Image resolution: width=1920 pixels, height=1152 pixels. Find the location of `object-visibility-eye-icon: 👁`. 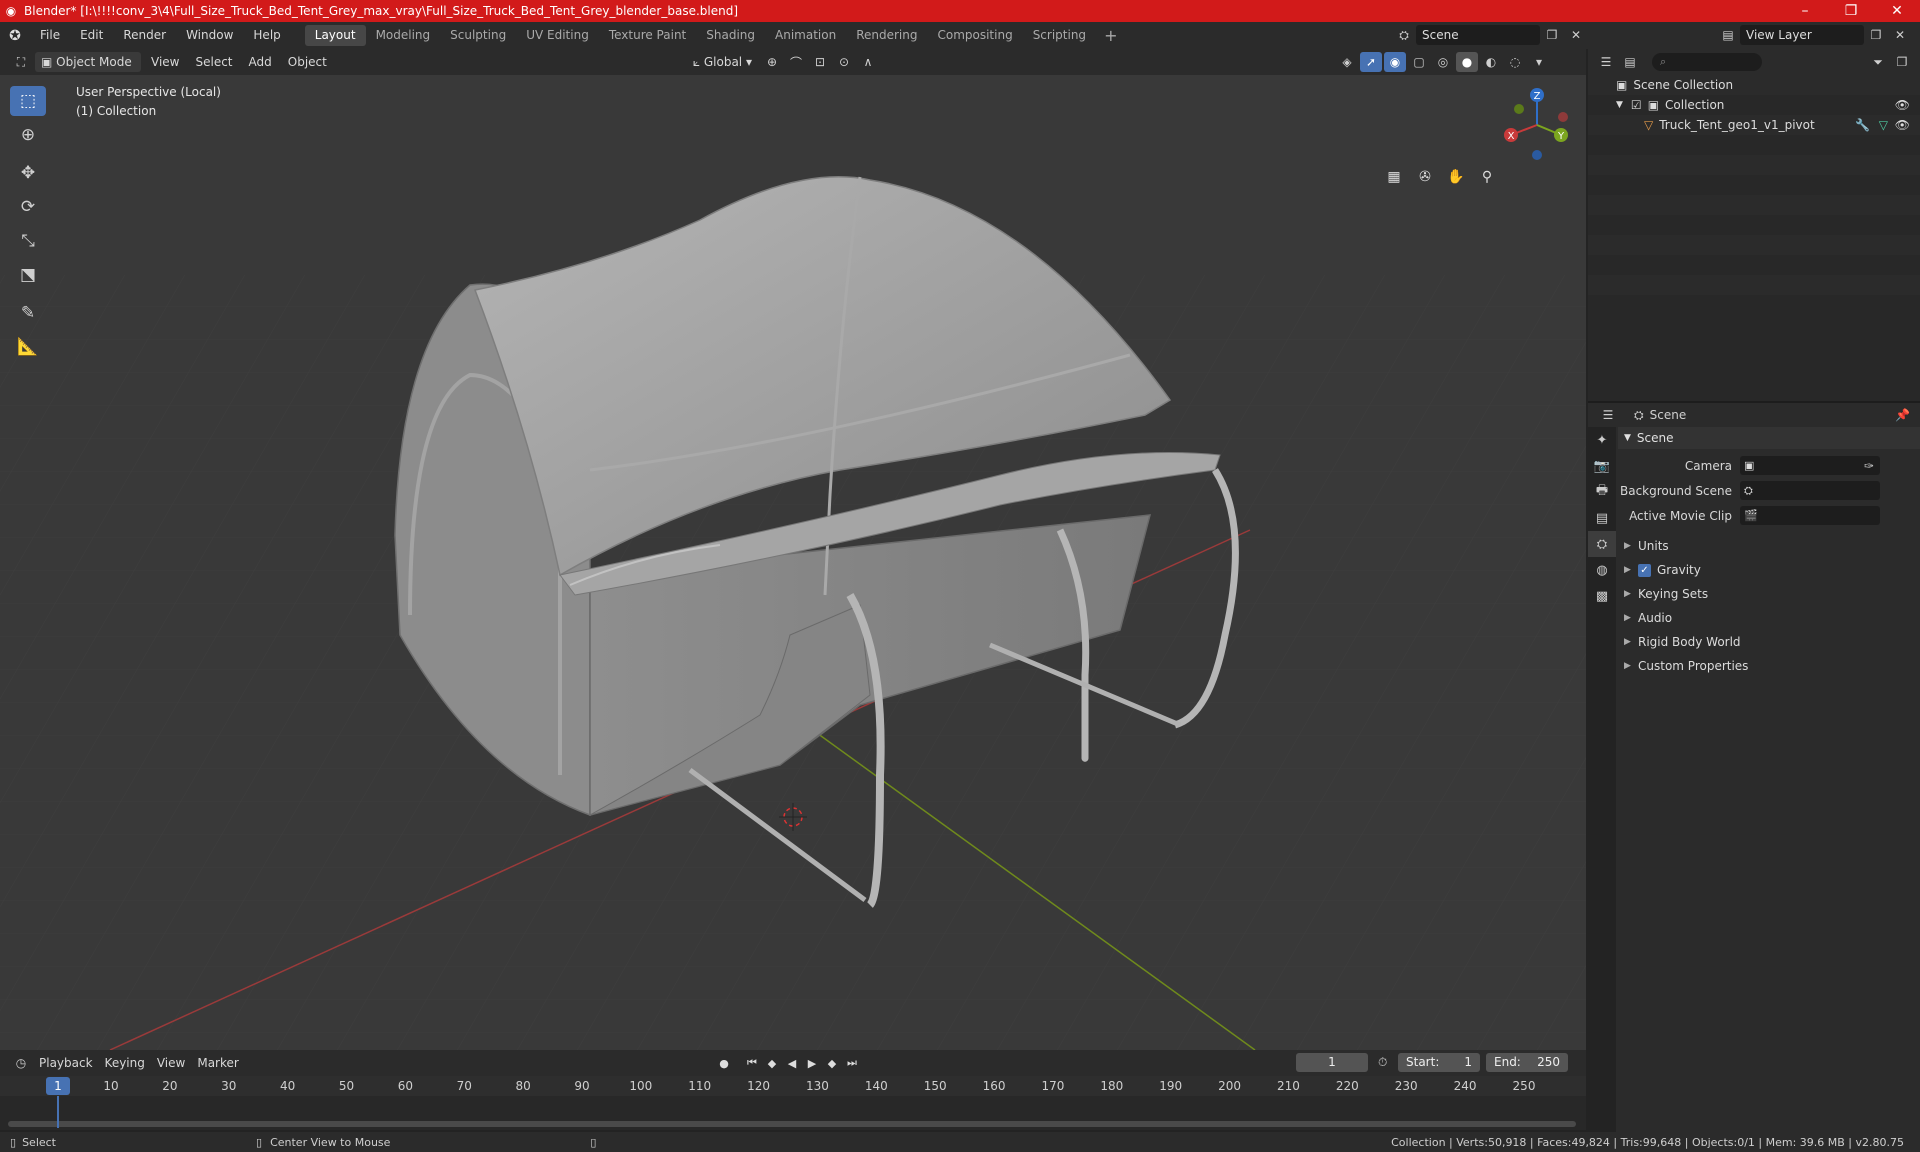

object-visibility-eye-icon: 👁 is located at coordinates (1902, 125).